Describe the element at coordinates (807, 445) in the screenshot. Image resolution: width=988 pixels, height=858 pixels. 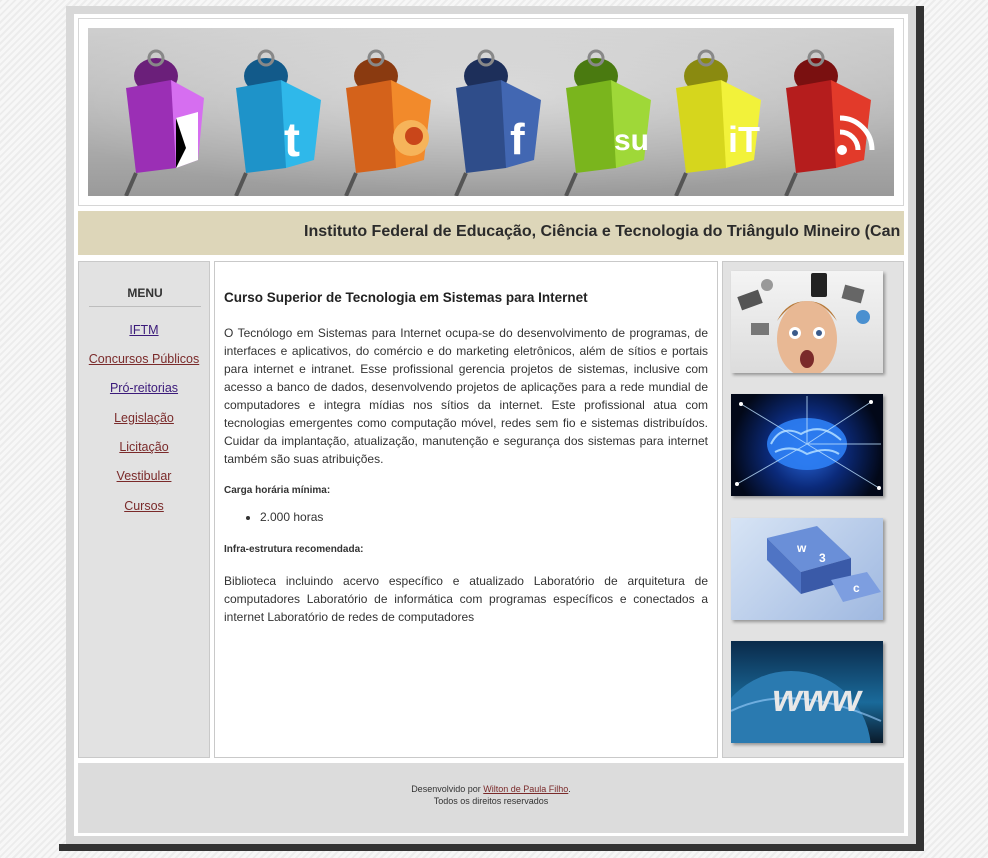
I see `glowing-brain-image` at that location.